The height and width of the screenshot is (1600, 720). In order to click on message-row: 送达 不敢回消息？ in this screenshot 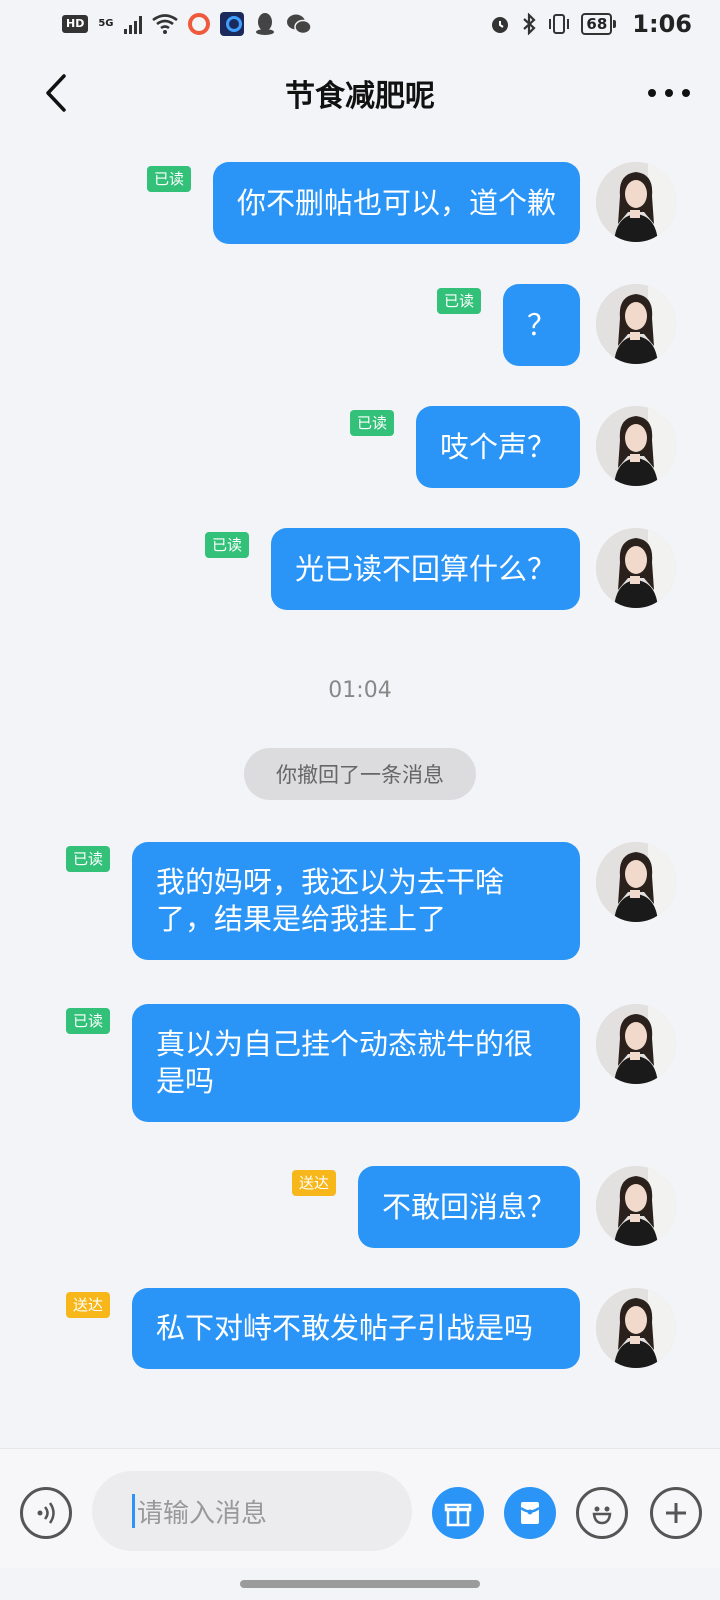, I will do `click(360, 1207)`.